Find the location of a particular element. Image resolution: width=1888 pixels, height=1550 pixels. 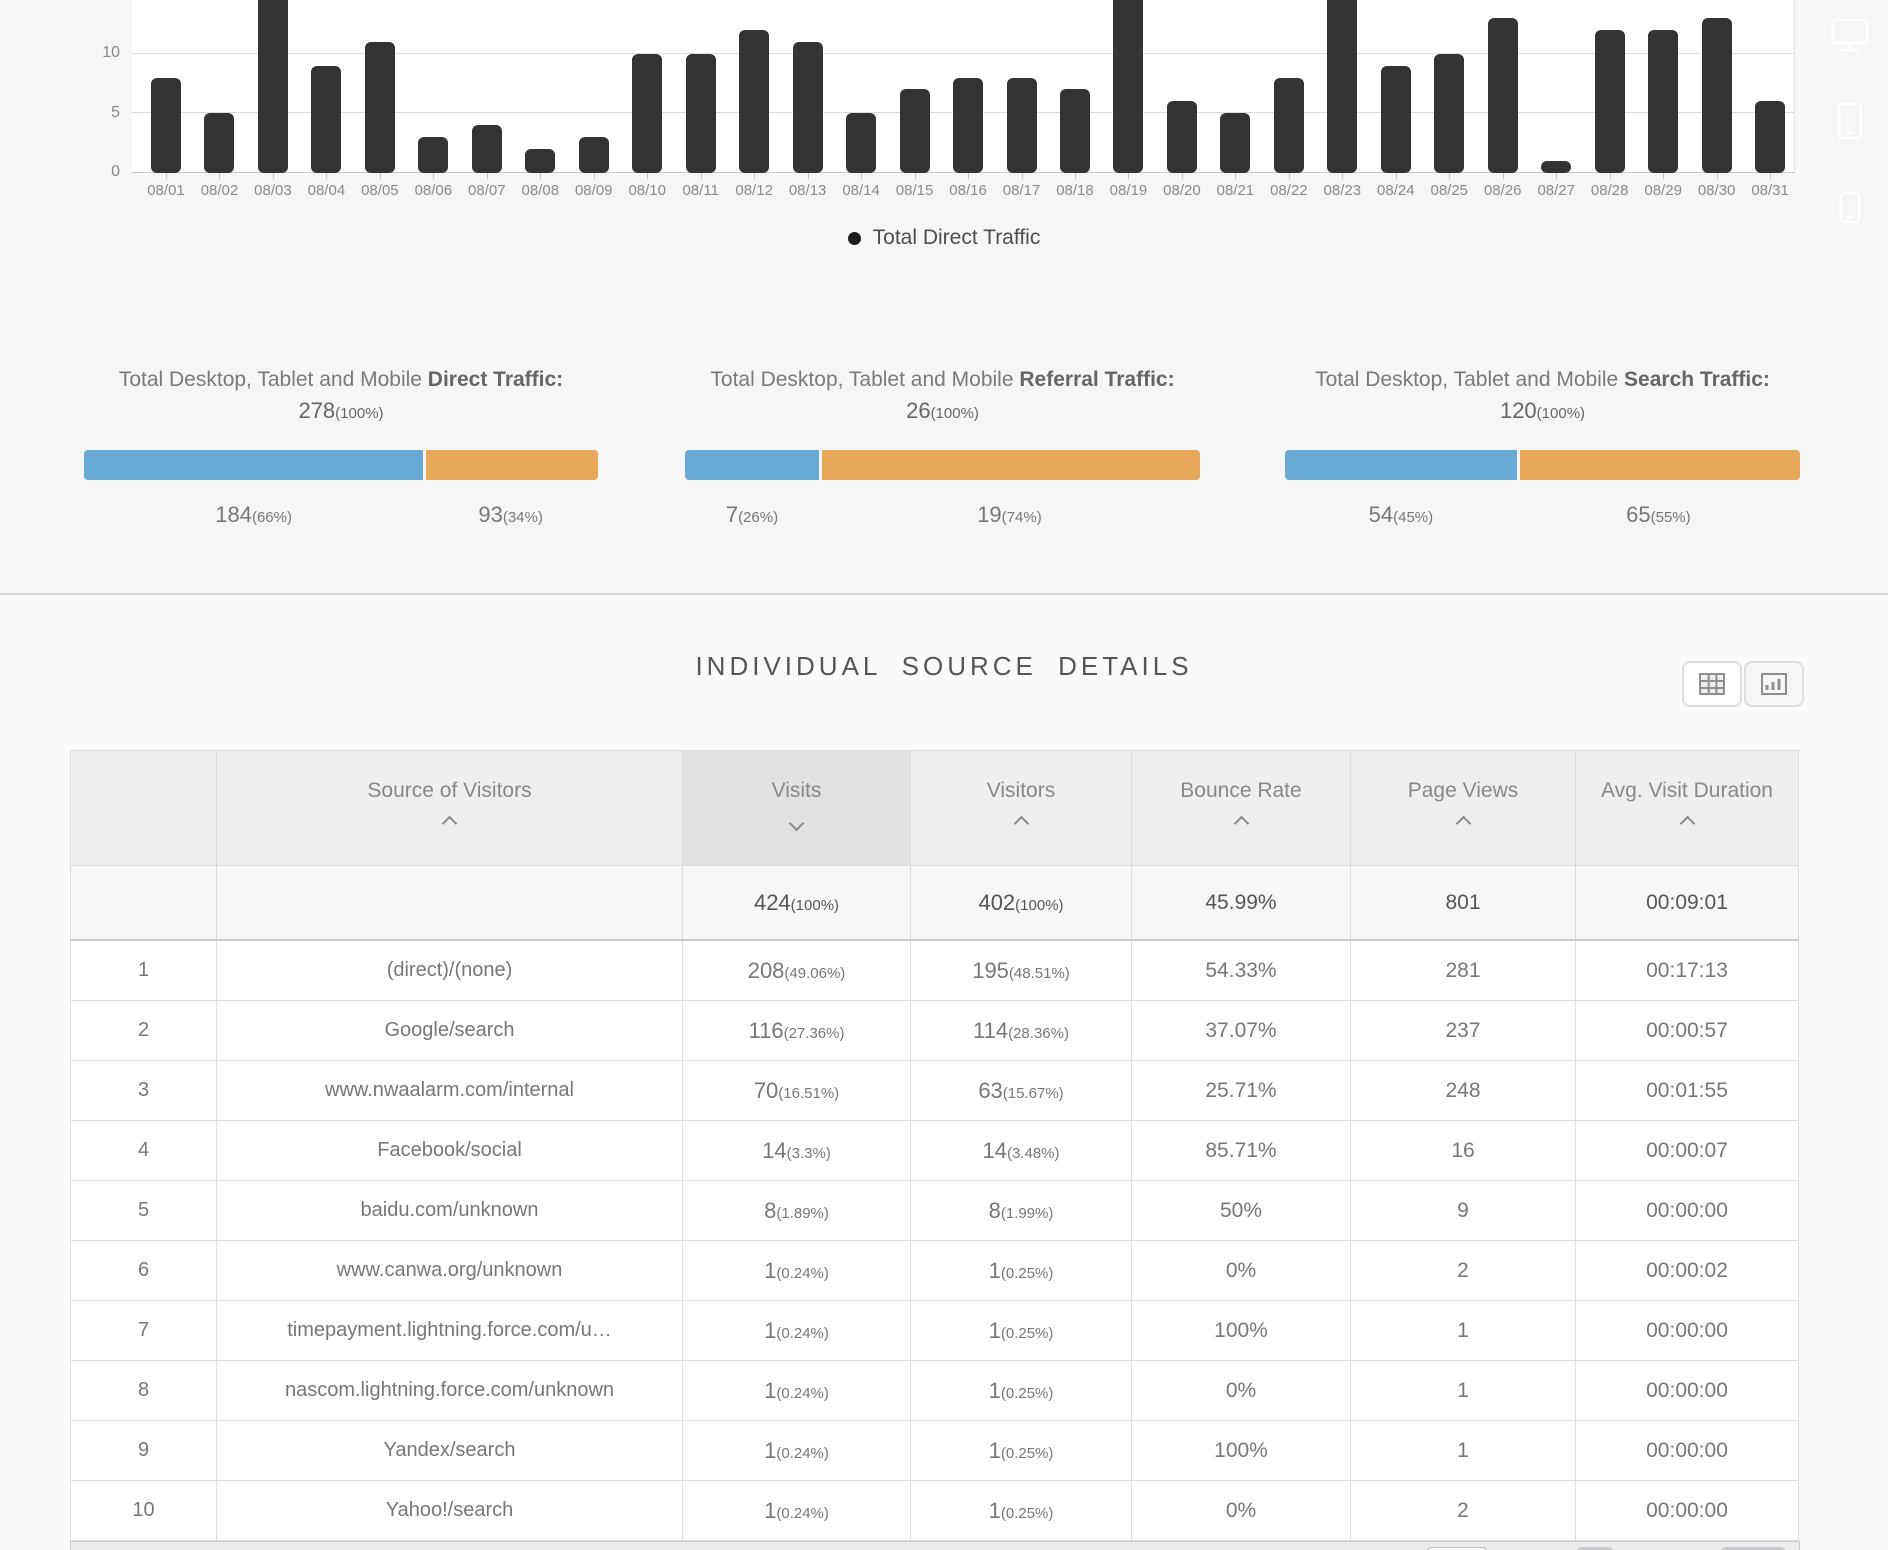

cell-bounce-rate: 37.07% is located at coordinates (1241, 1030).